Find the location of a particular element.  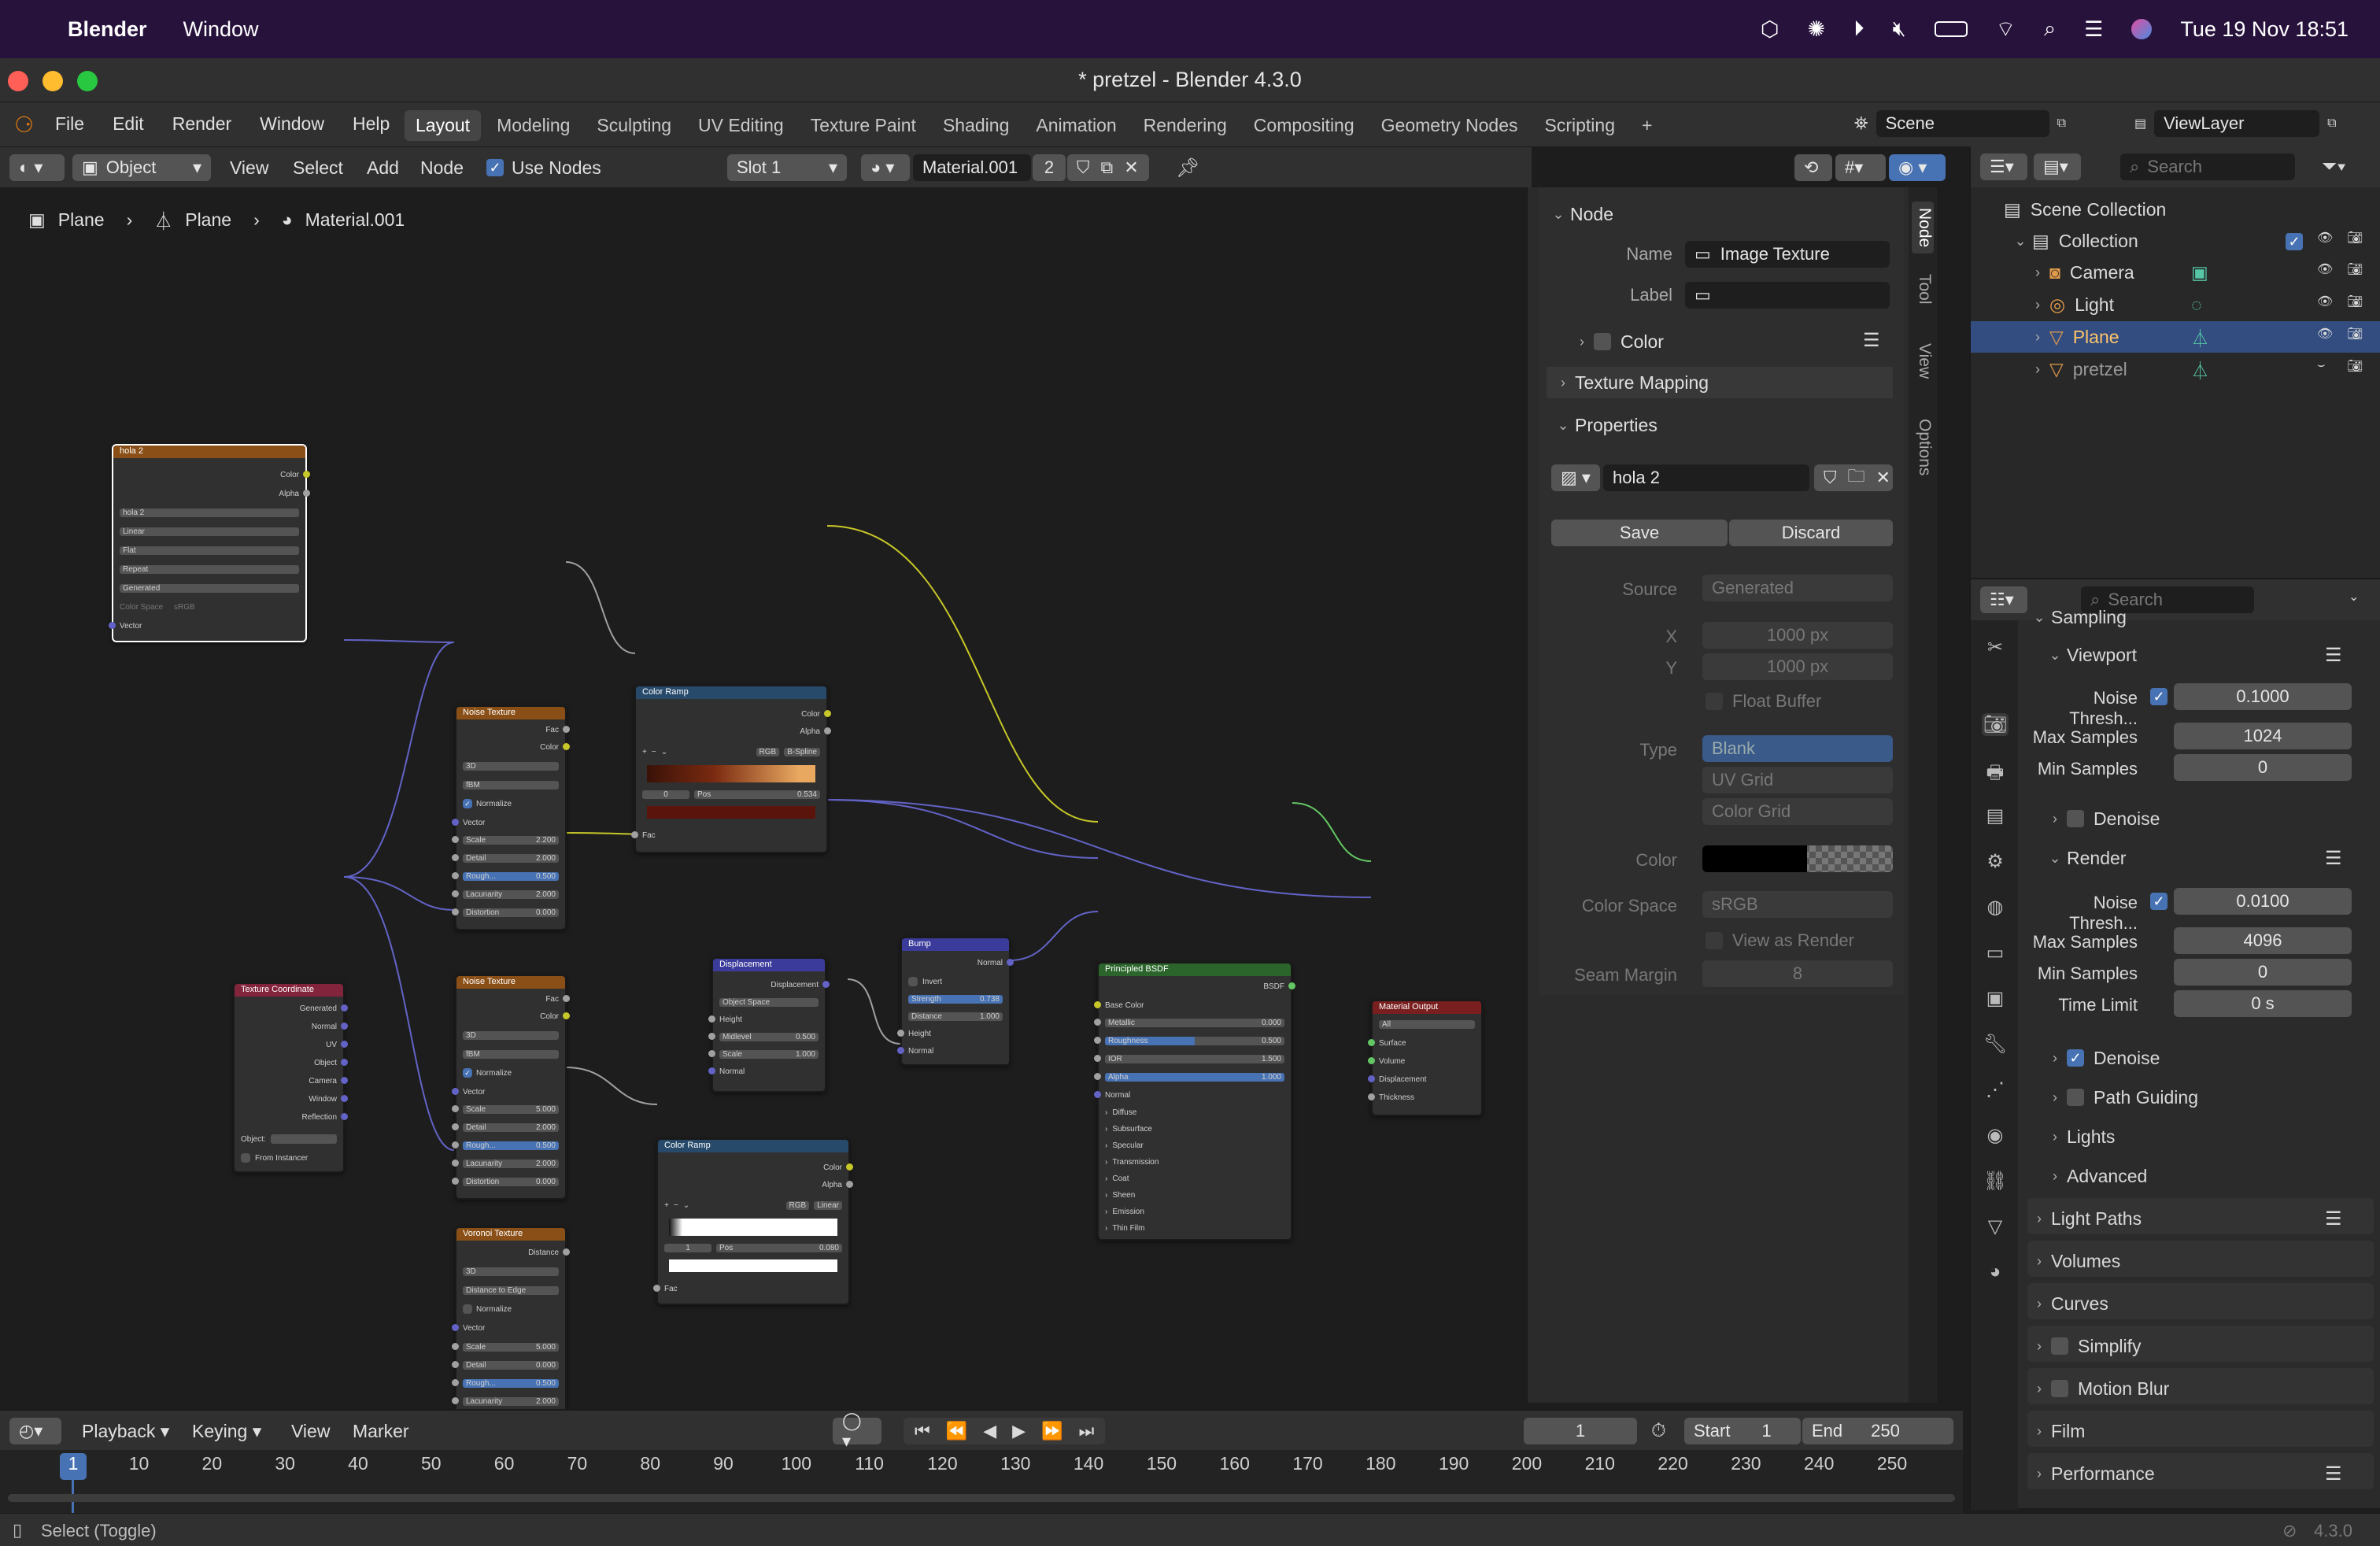

mute-icon: 🔇︎ is located at coordinates (1900, 29).